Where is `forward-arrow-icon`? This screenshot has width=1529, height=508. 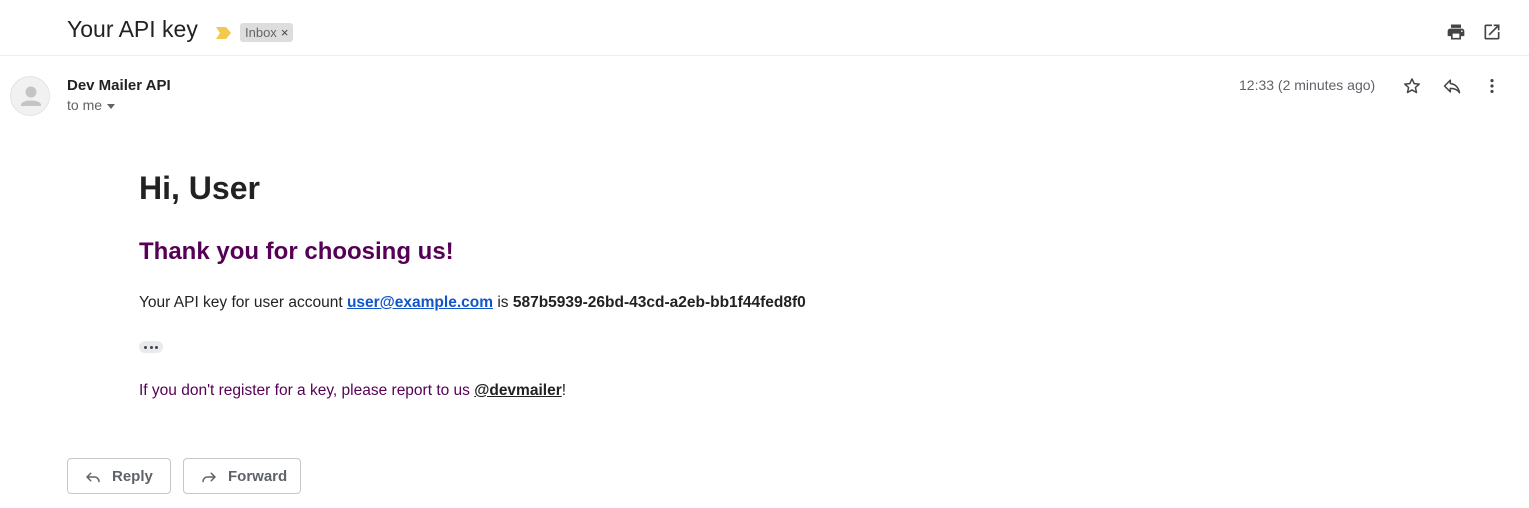 forward-arrow-icon is located at coordinates (209, 477).